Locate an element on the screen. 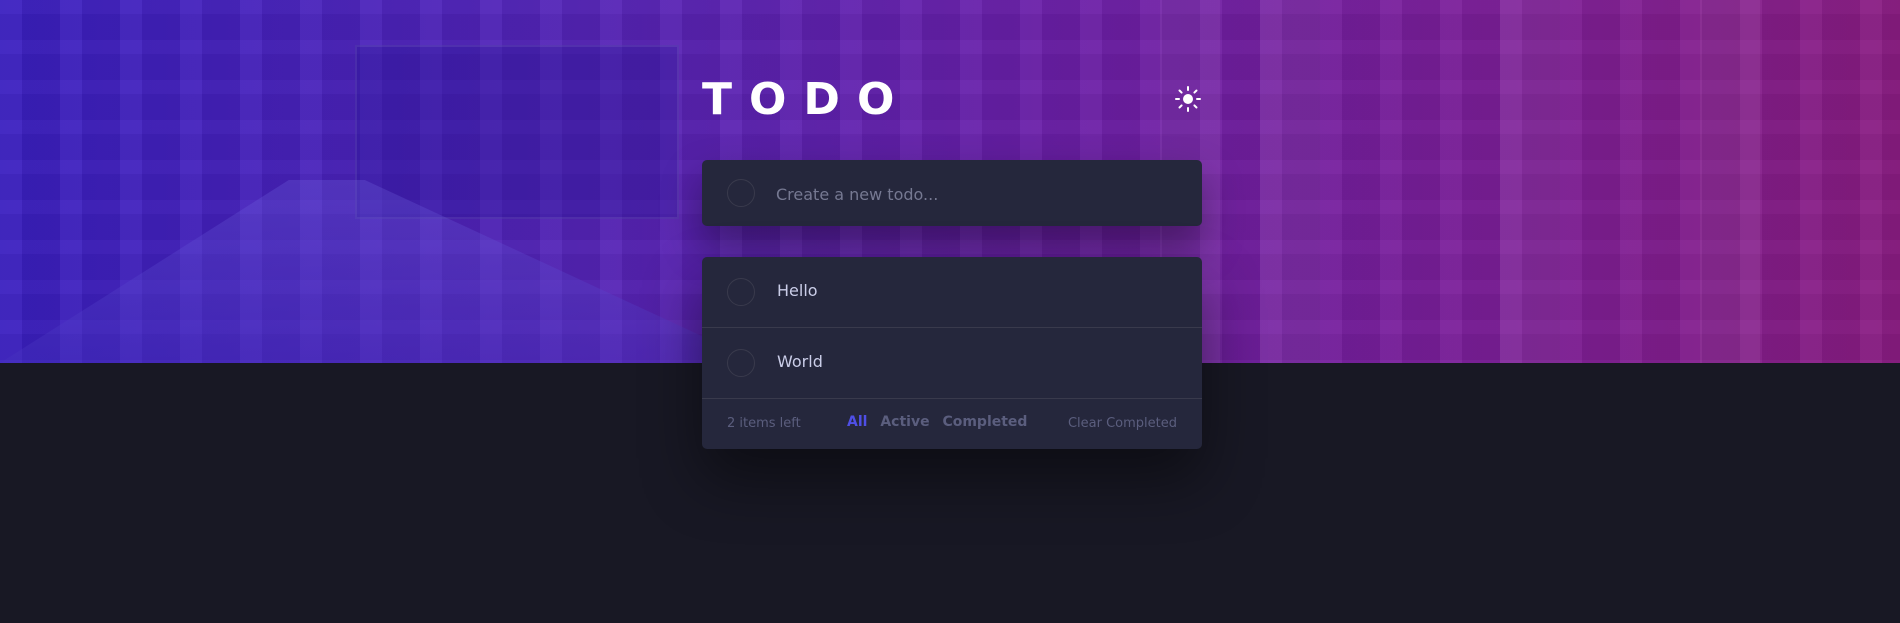  hero-corridor-shape is located at coordinates (517, 132).